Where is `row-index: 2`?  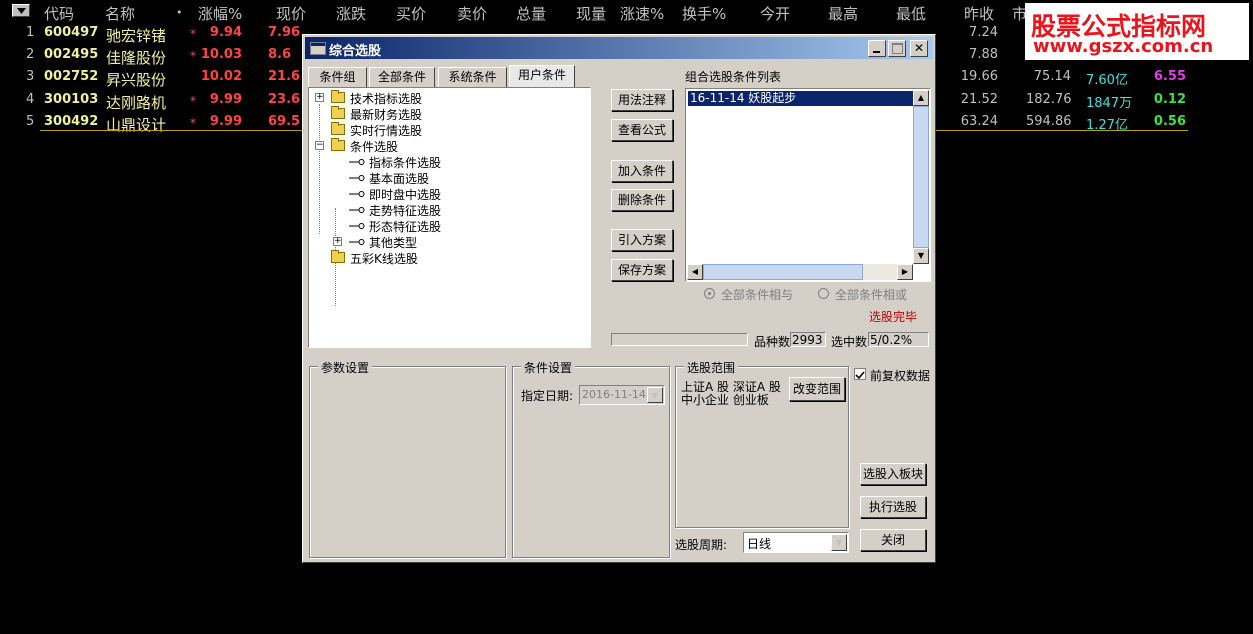
row-index: 2 is located at coordinates (30, 54).